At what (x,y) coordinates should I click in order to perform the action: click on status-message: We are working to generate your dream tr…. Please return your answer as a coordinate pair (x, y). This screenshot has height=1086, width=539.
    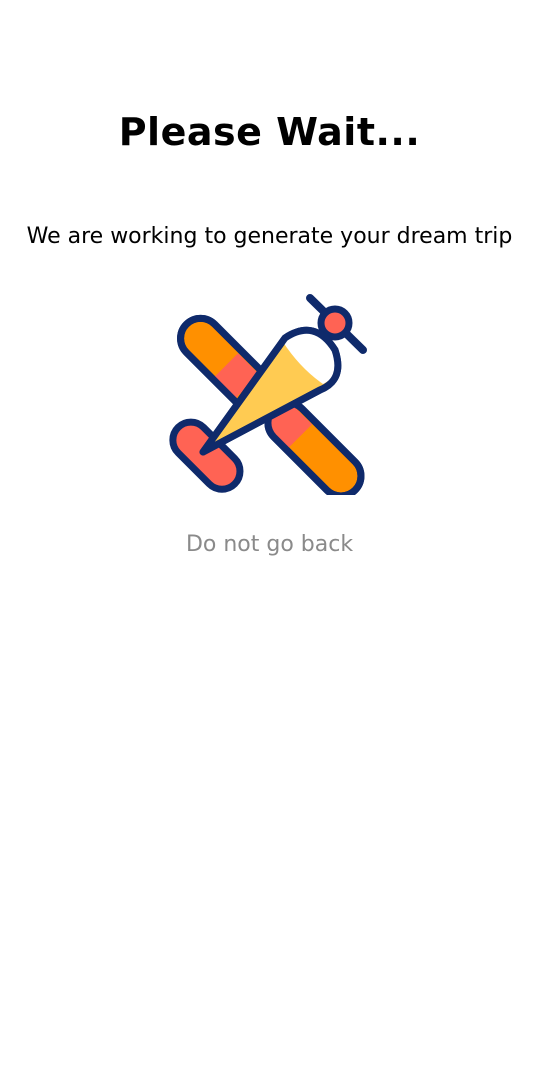
    Looking at the image, I should click on (269, 236).